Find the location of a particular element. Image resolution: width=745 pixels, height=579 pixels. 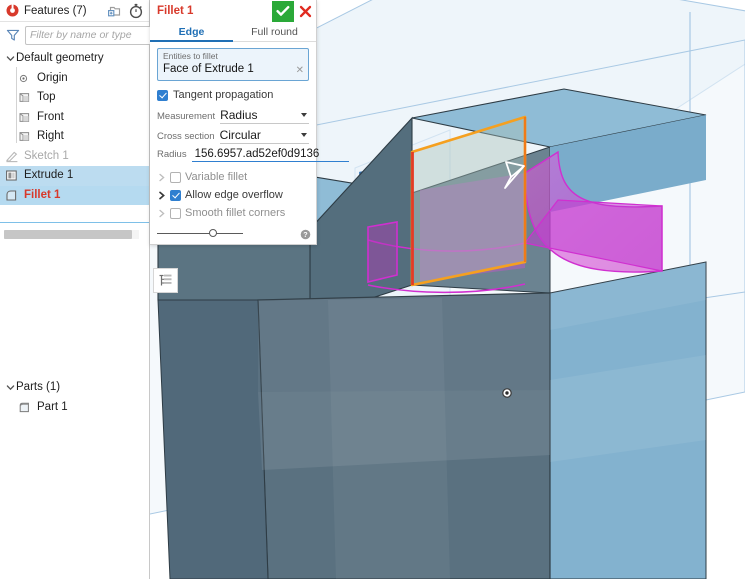

tree-item-label: Top is located at coordinates (46, 97).